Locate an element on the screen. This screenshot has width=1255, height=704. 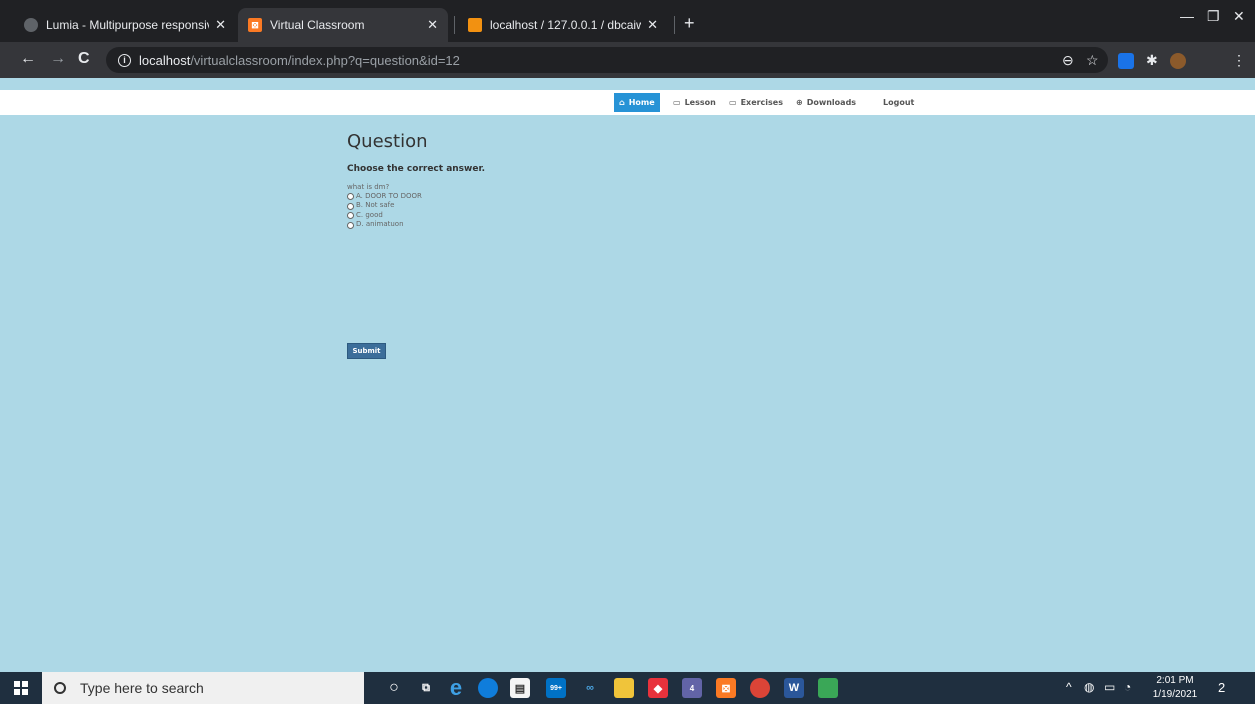
forward-icon: → is located at coordinates (58, 59).